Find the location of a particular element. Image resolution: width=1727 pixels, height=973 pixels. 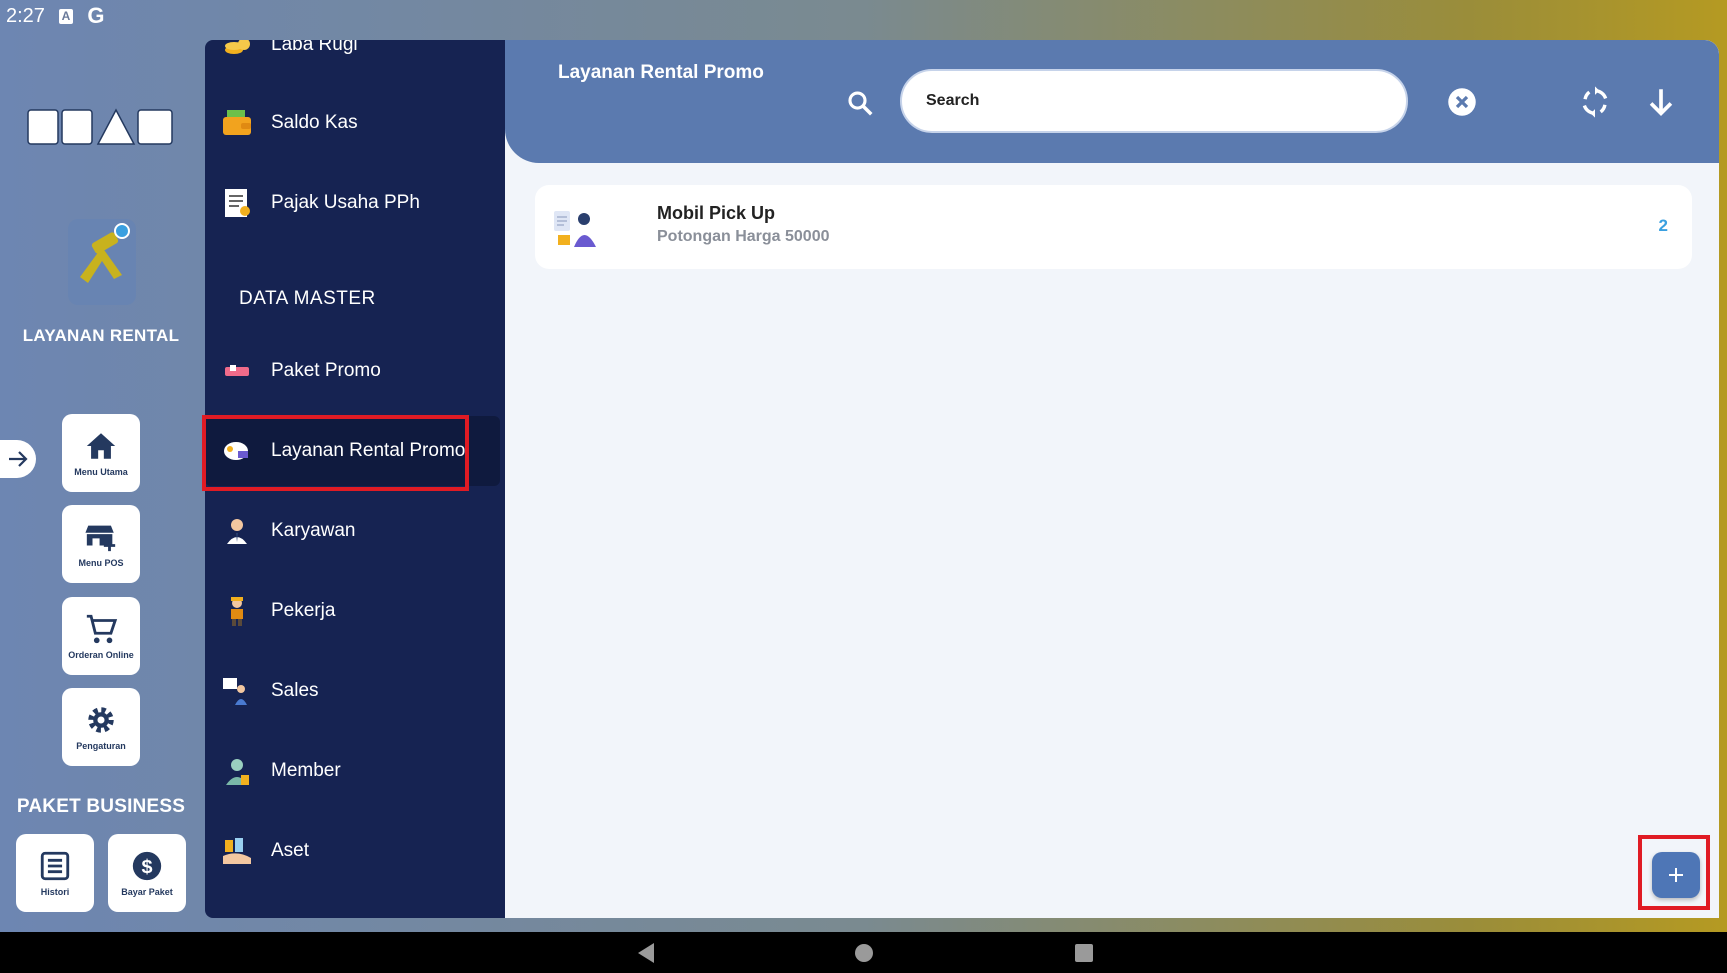

sidebar-item-saldo-kas: Saldo Kas is located at coordinates (355, 123).